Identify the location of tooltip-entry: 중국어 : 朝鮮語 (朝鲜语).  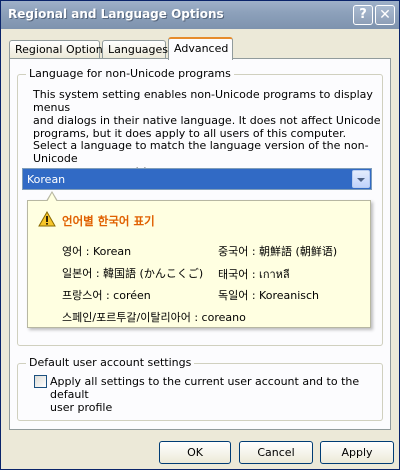
(278, 251).